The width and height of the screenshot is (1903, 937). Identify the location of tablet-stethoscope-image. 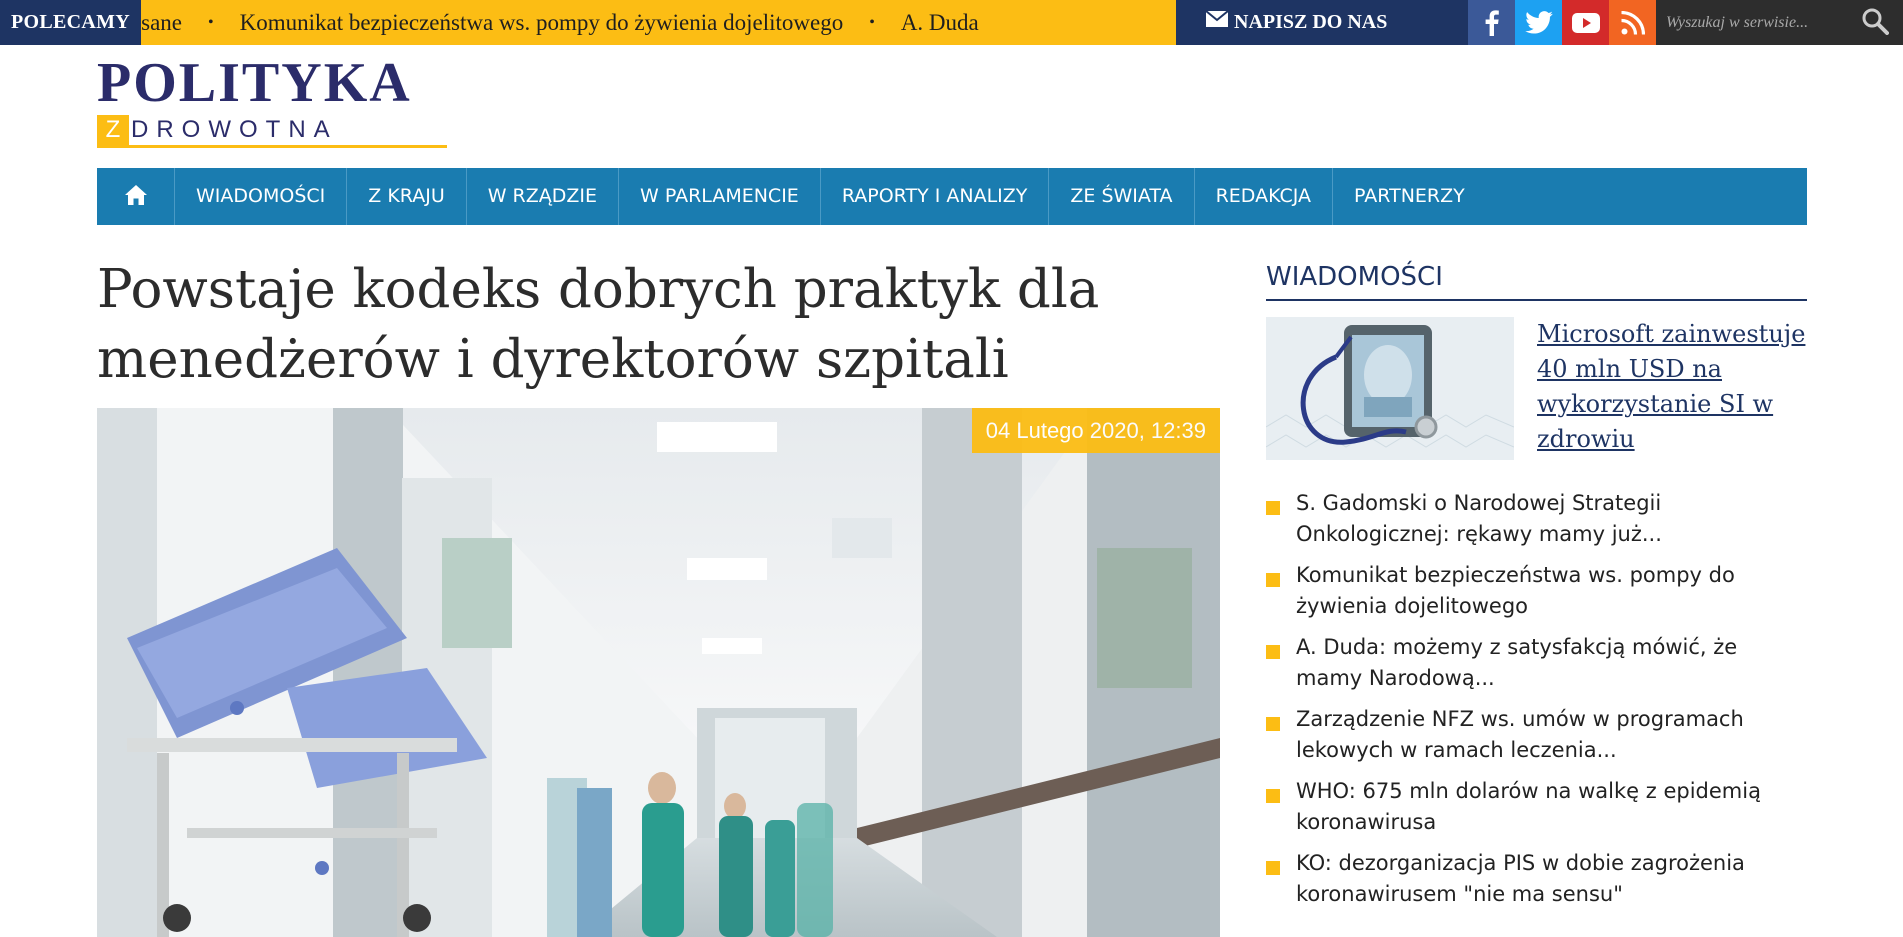
(1390, 388).